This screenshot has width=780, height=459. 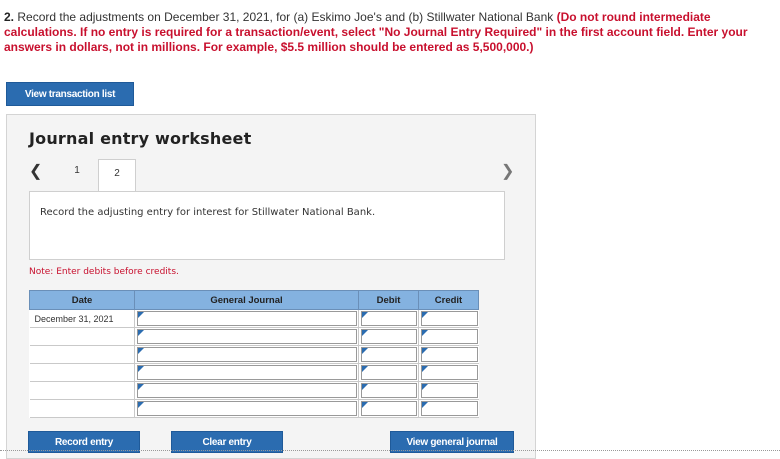 I want to click on chevron-right-icon: ❯, so click(x=507, y=171).